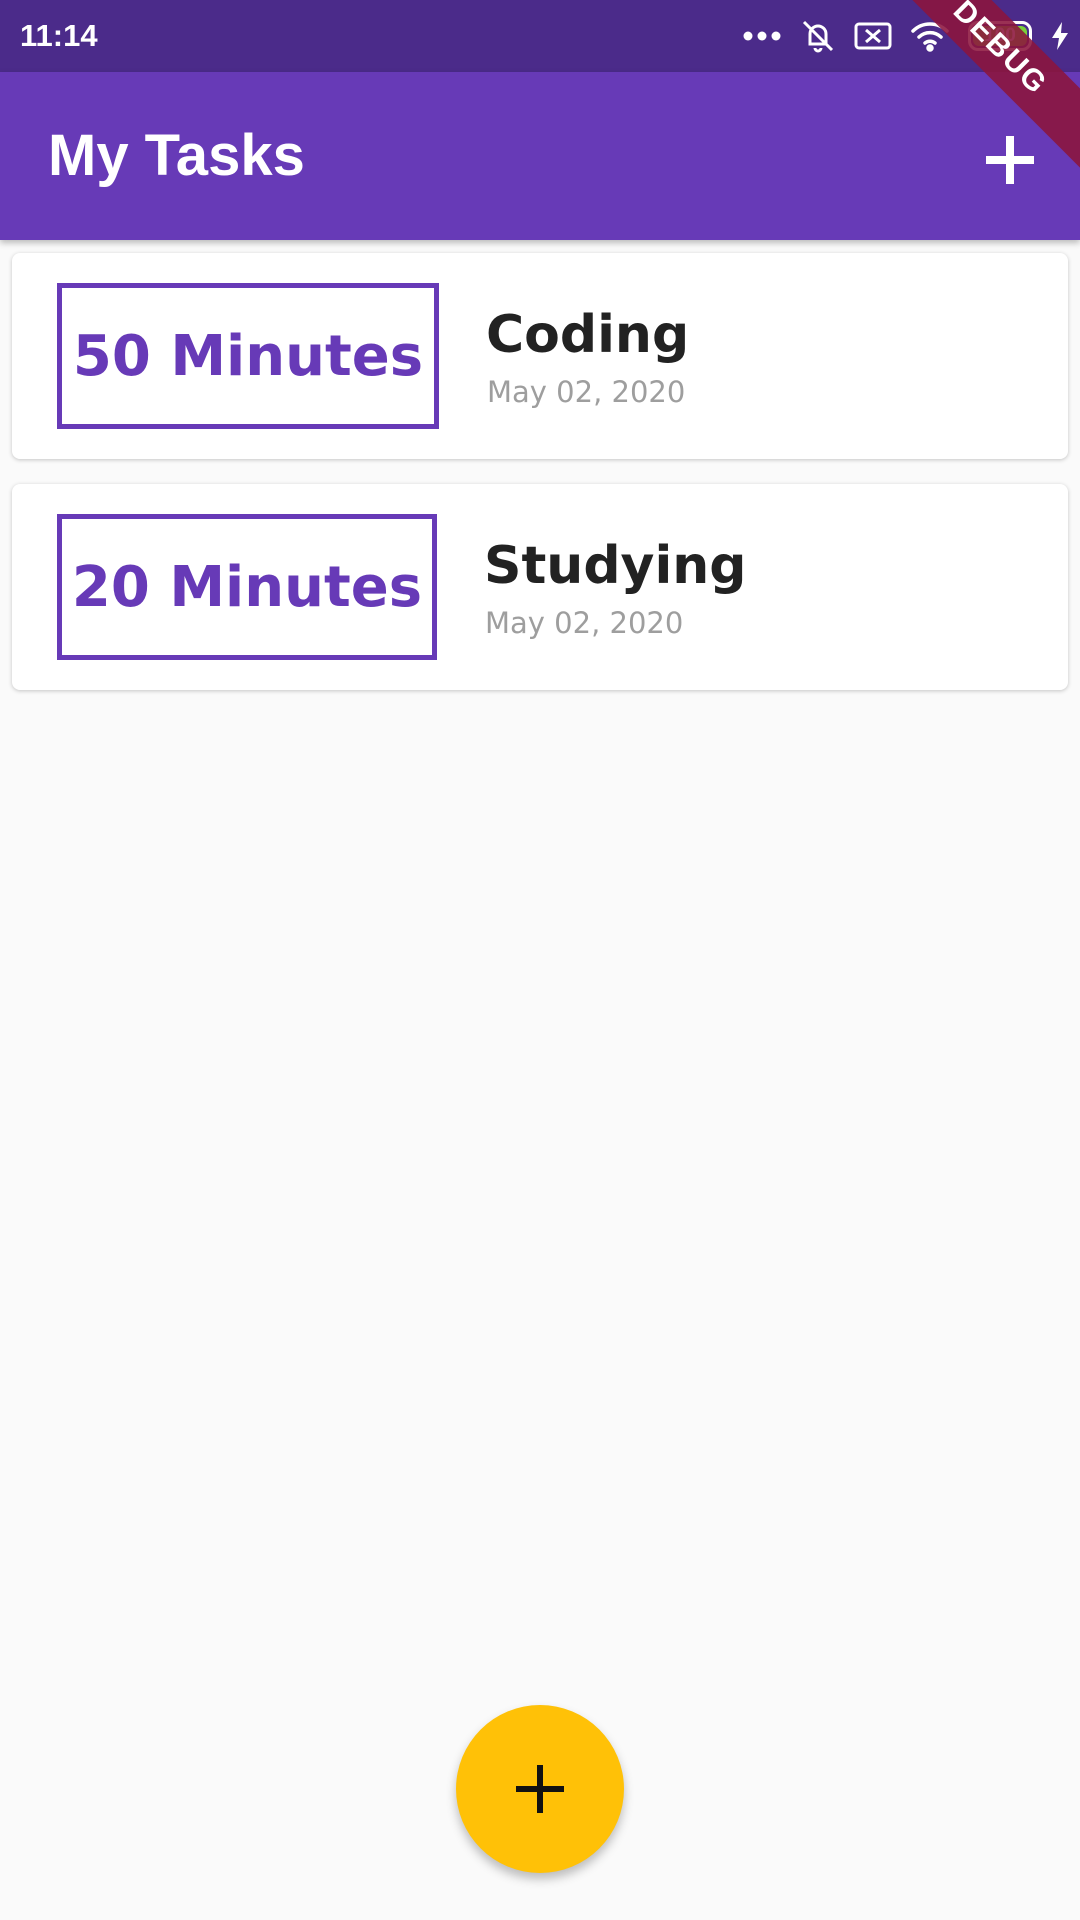 The width and height of the screenshot is (1080, 1920). What do you see at coordinates (248, 356) in the screenshot?
I see `task-duration: 50 Minutes` at bounding box center [248, 356].